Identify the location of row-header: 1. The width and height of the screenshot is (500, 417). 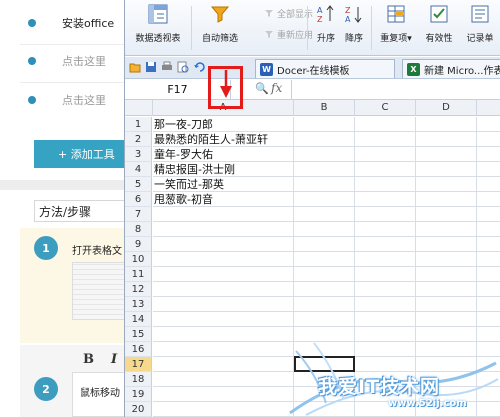
(138, 124).